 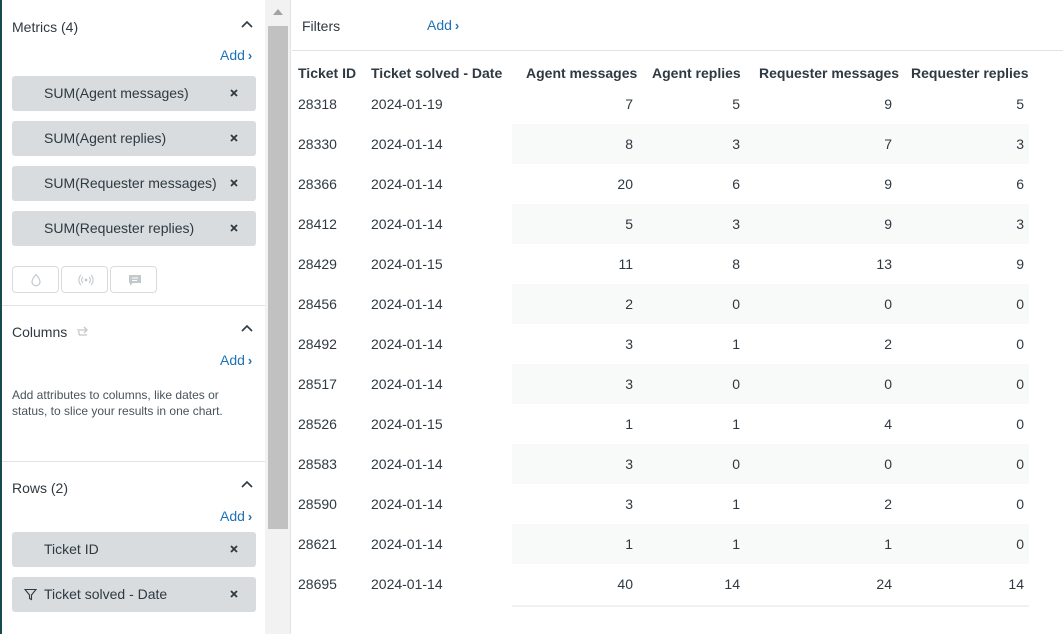 I want to click on table-cell: 40, so click(x=625, y=584).